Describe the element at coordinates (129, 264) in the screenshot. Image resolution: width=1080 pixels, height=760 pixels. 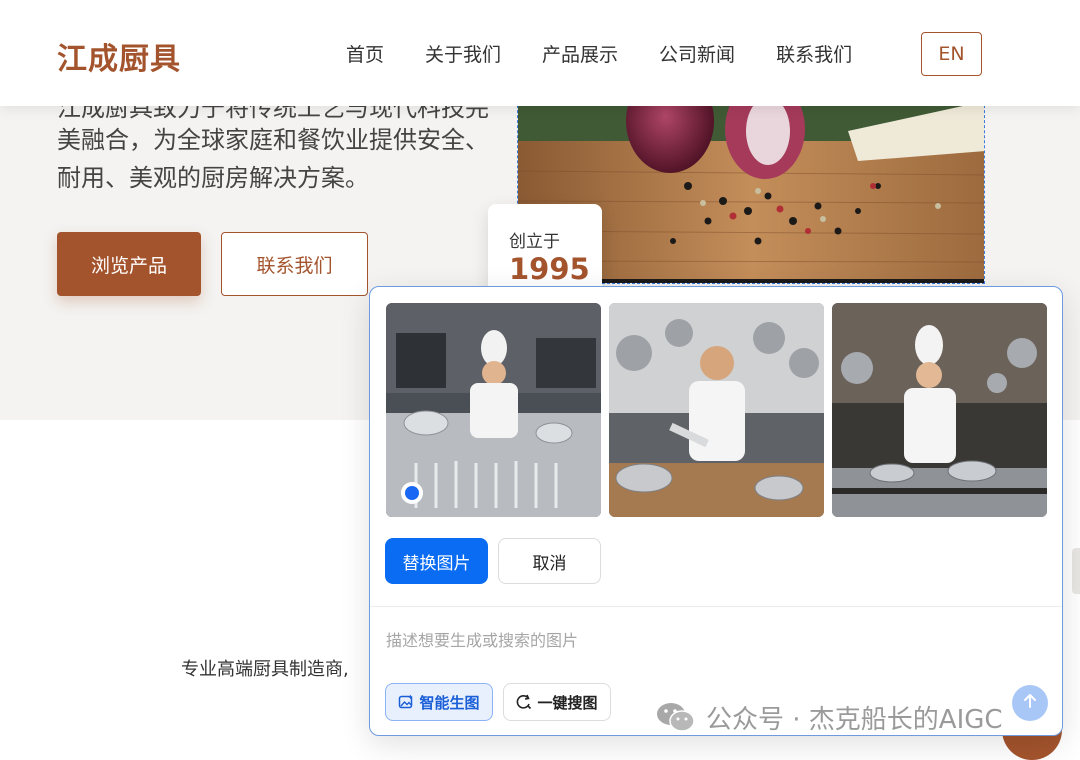
I see `browse-products-button: 浏览产品` at that location.